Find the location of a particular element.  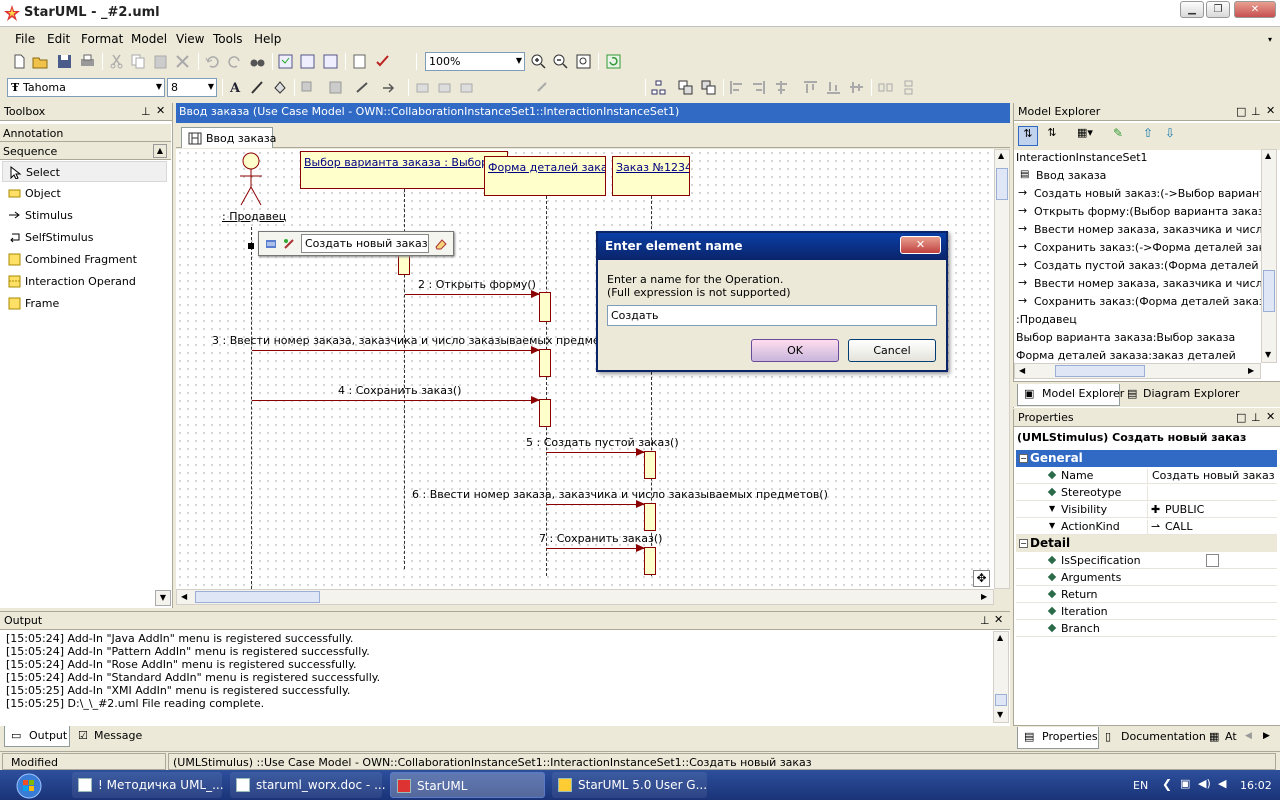

new-file-icon is located at coordinates (19, 61).